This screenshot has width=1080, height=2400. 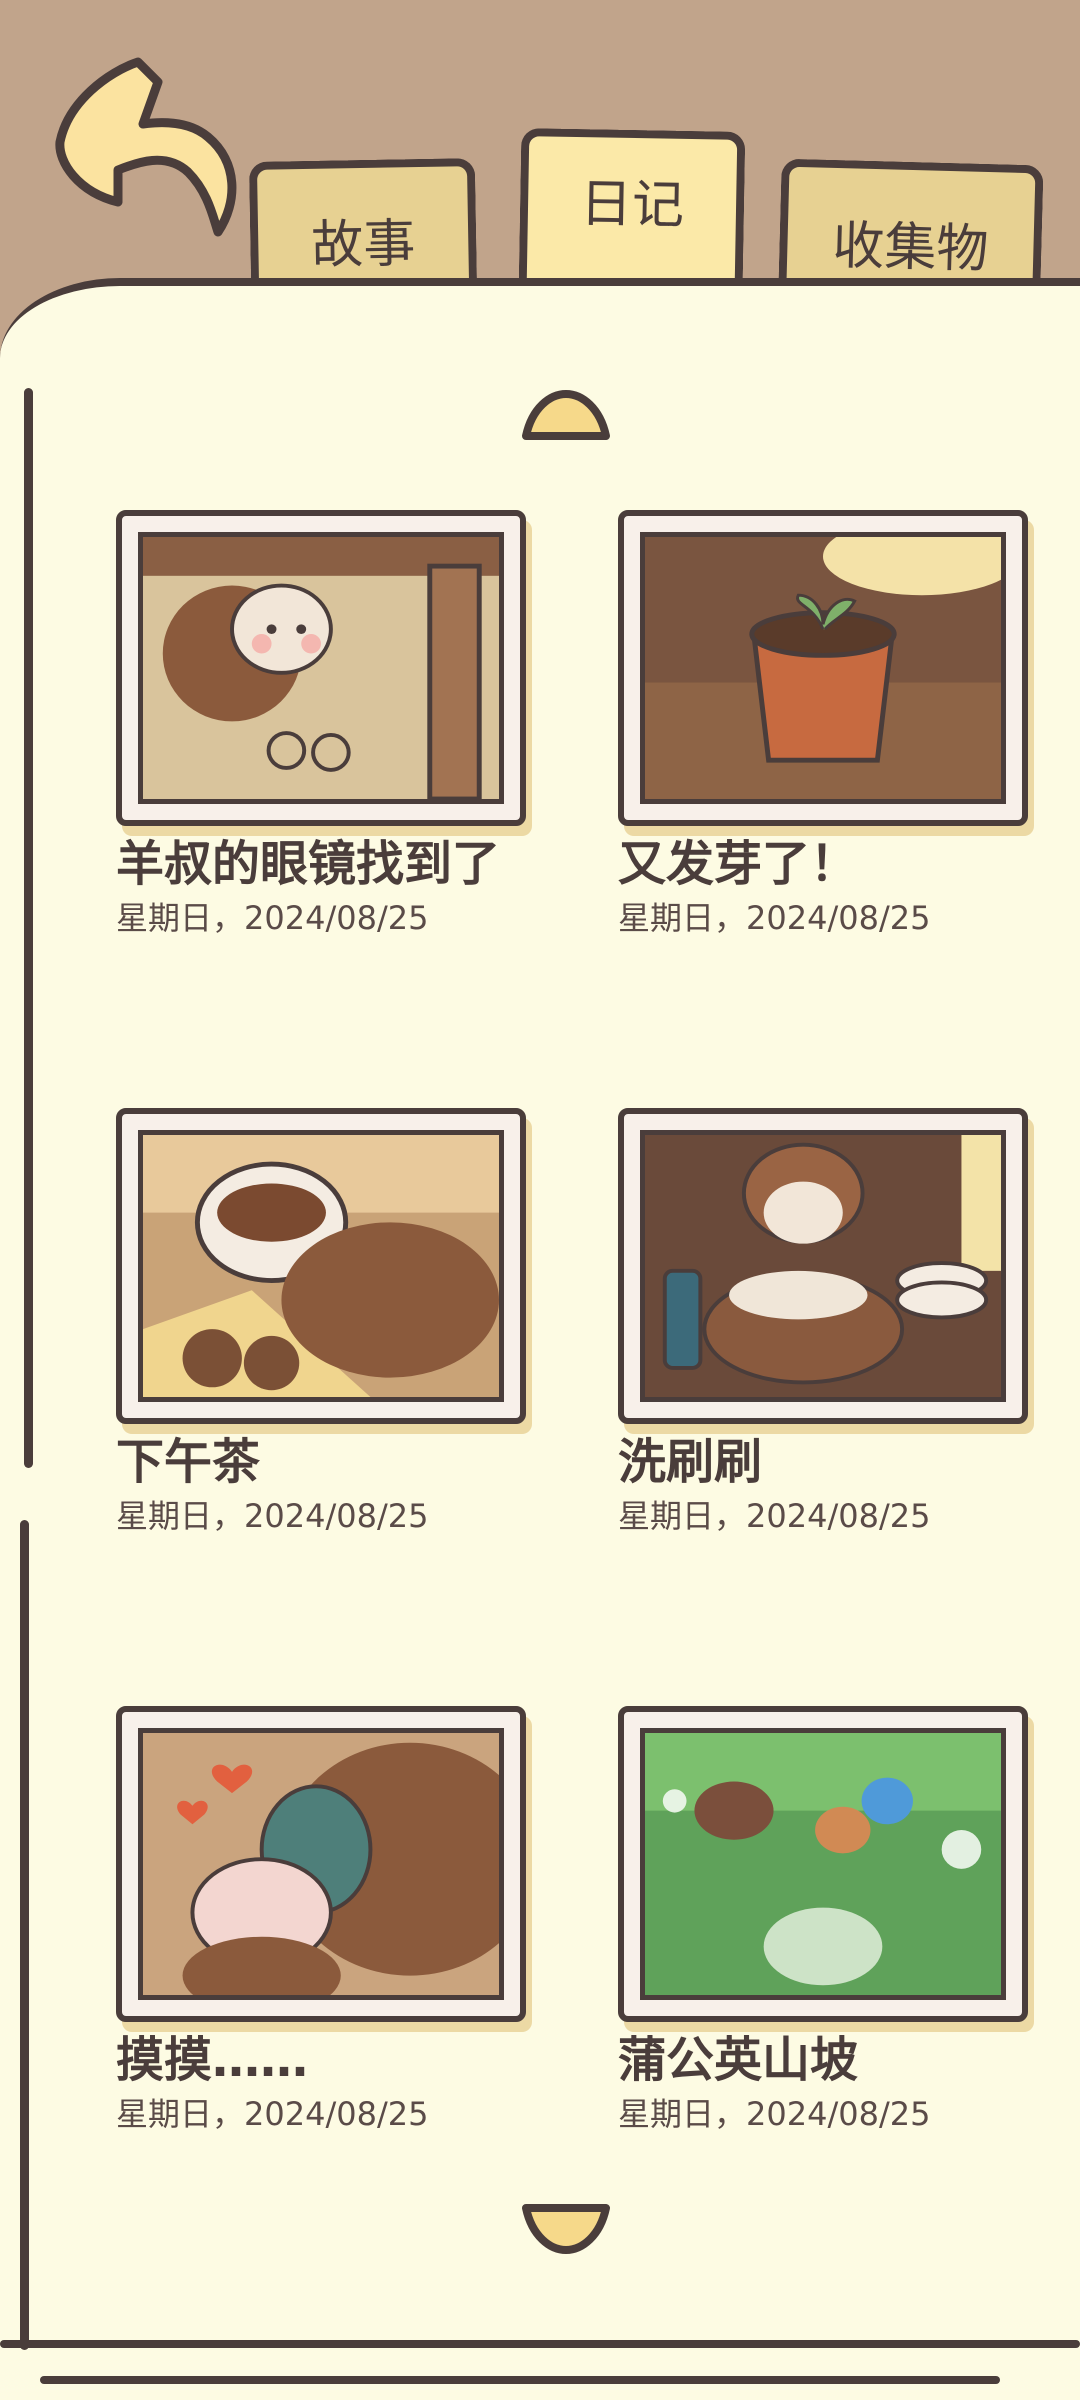 I want to click on tab-diary: 日记, so click(x=632, y=210).